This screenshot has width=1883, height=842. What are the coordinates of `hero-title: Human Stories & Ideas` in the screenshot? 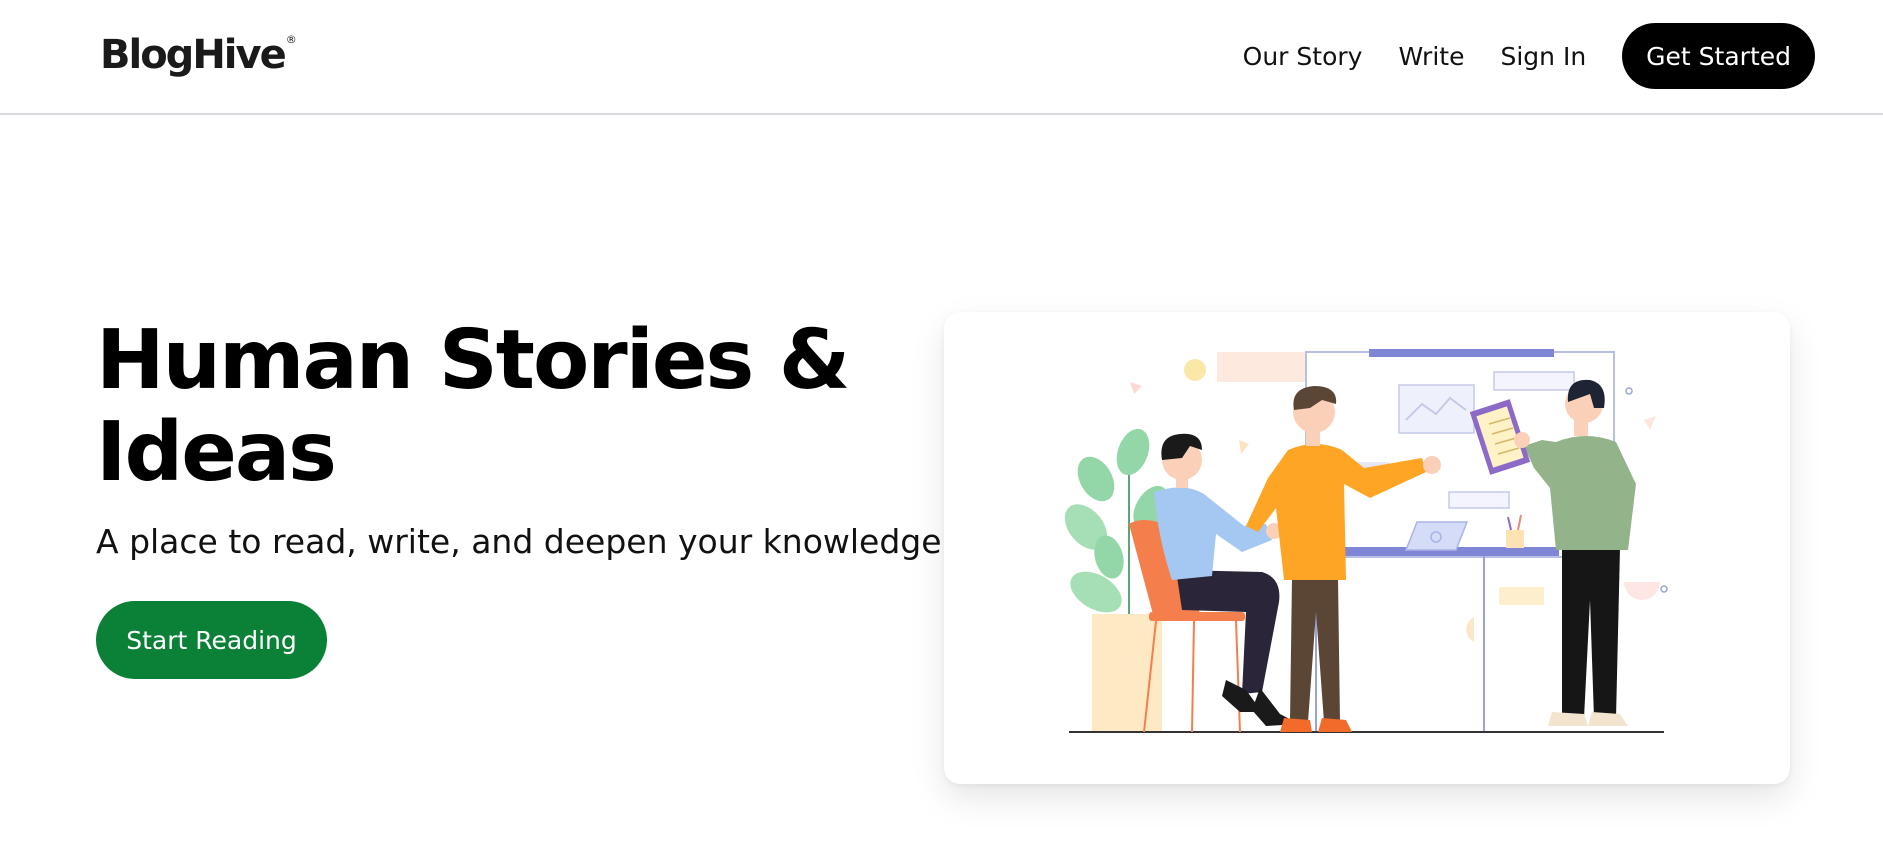 It's located at (473, 406).